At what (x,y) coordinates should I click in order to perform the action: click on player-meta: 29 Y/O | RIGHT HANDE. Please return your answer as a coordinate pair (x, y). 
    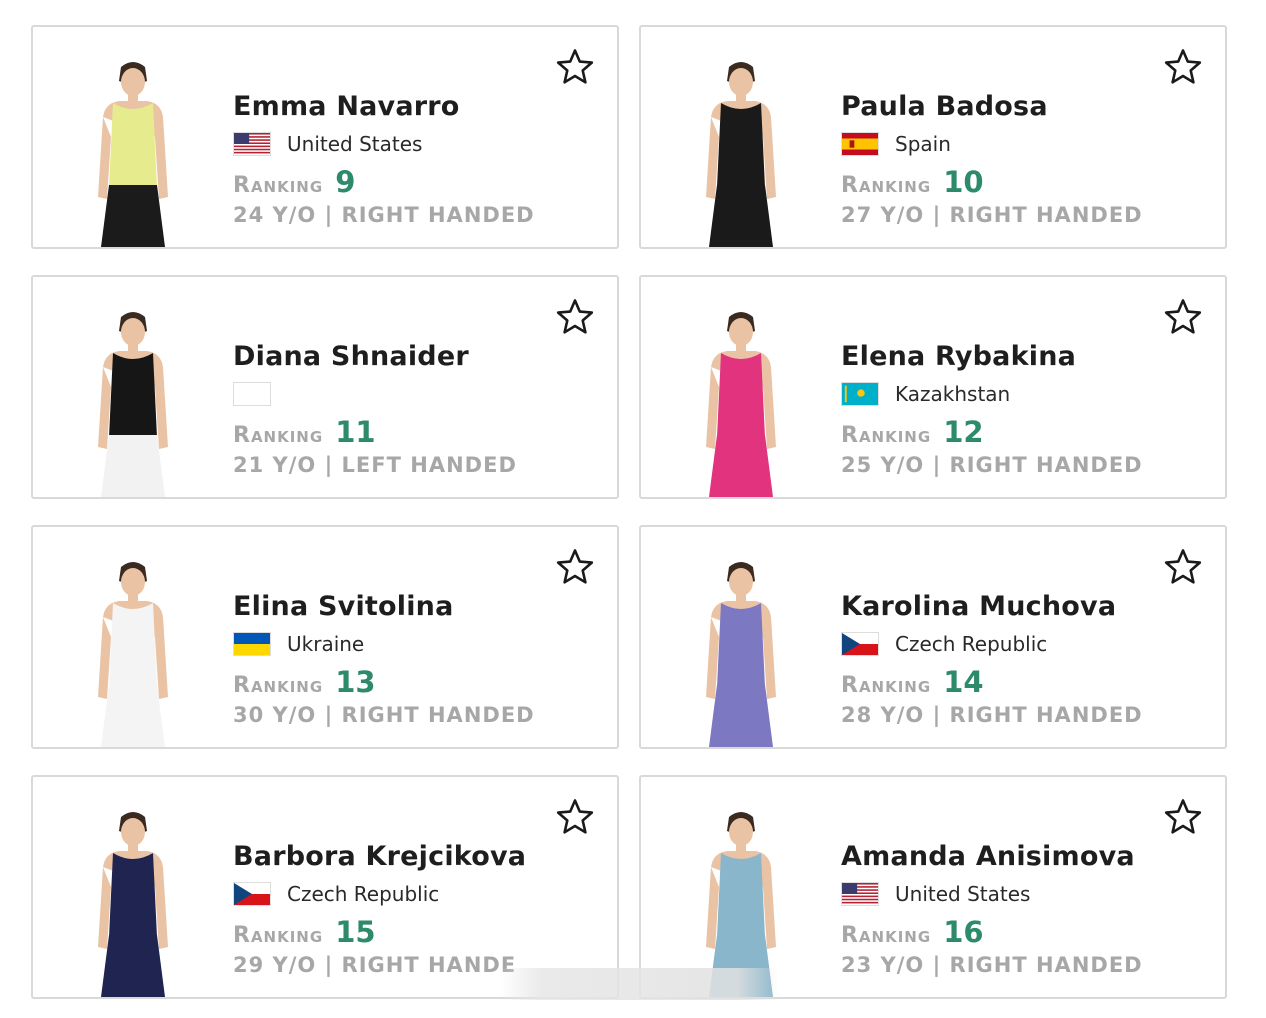
    Looking at the image, I should click on (375, 965).